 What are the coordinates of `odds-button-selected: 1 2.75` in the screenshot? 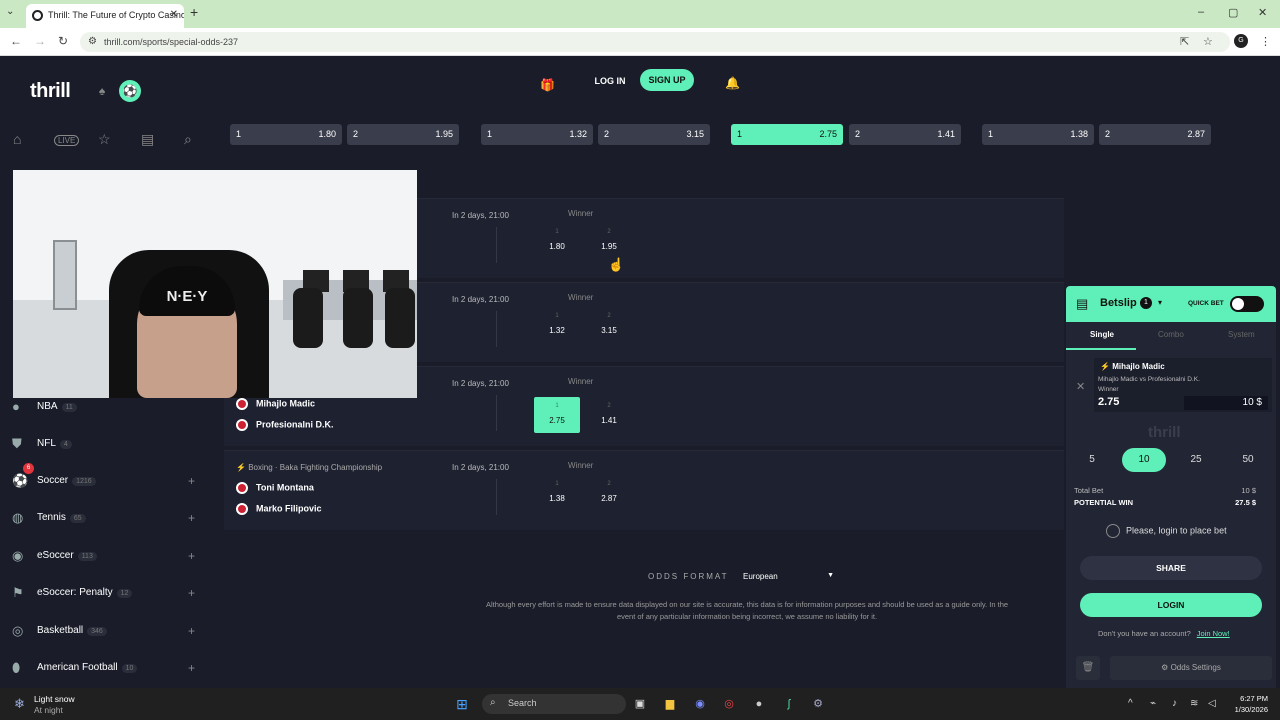 It's located at (557, 415).